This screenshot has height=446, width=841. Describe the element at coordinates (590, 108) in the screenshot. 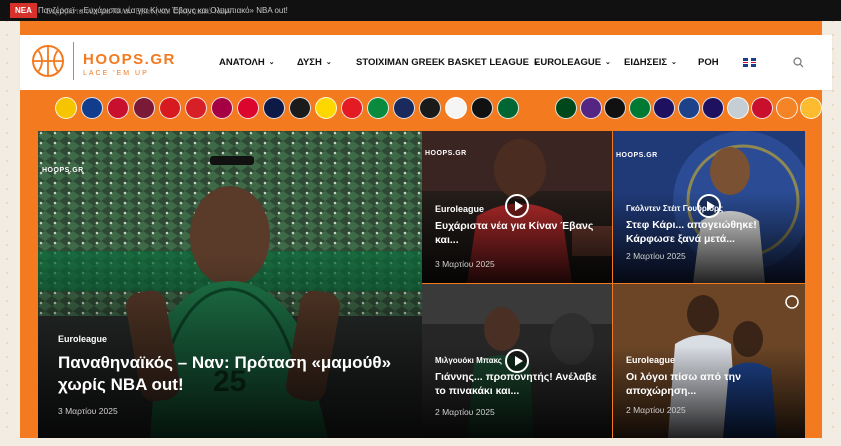

I see `lakers-logo` at that location.